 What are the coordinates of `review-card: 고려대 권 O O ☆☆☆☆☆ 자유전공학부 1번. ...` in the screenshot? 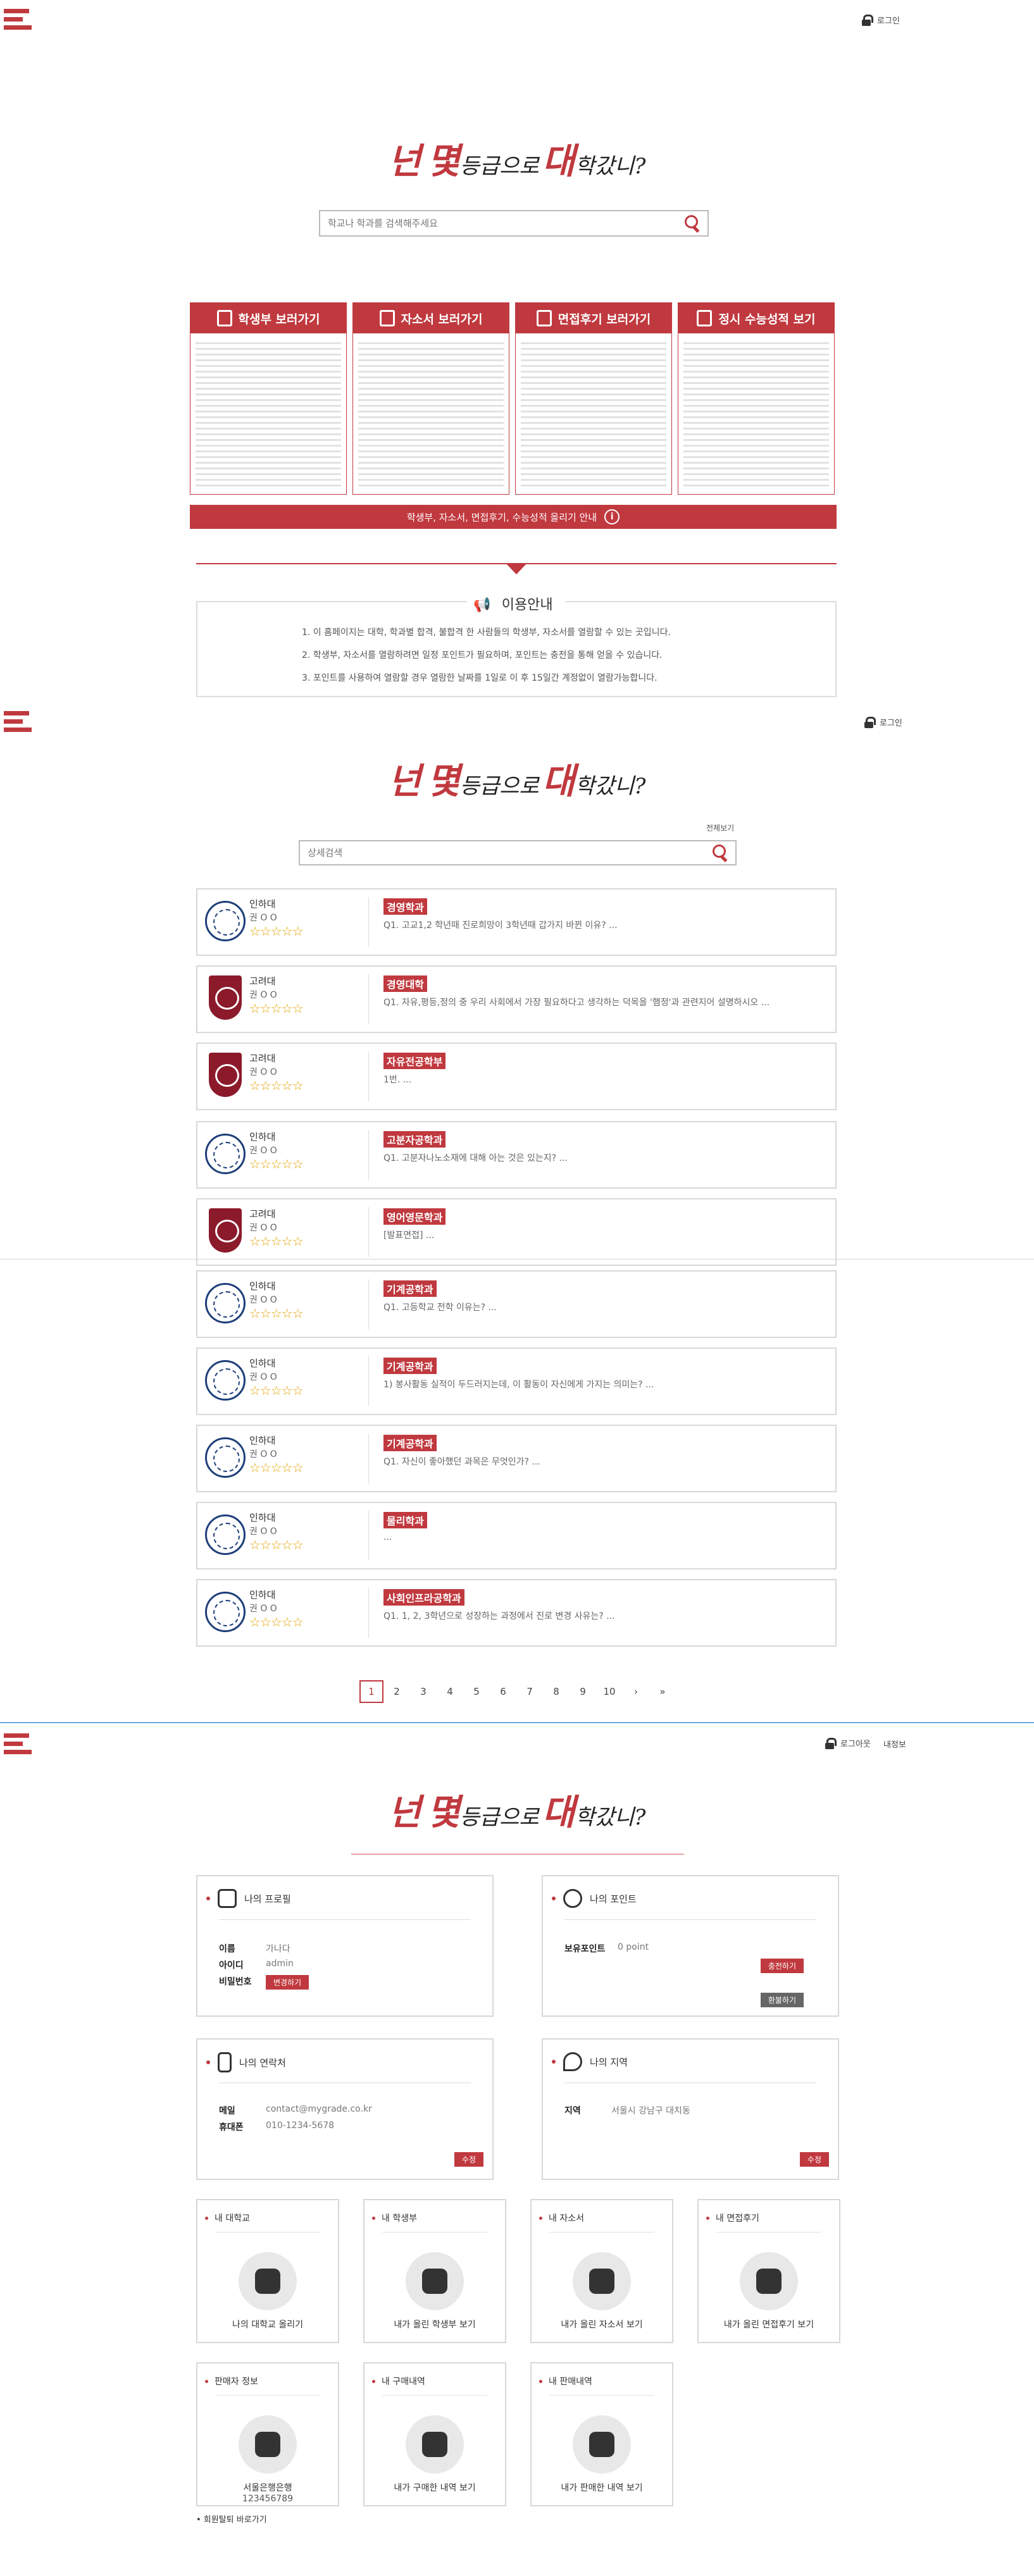 It's located at (516, 1076).